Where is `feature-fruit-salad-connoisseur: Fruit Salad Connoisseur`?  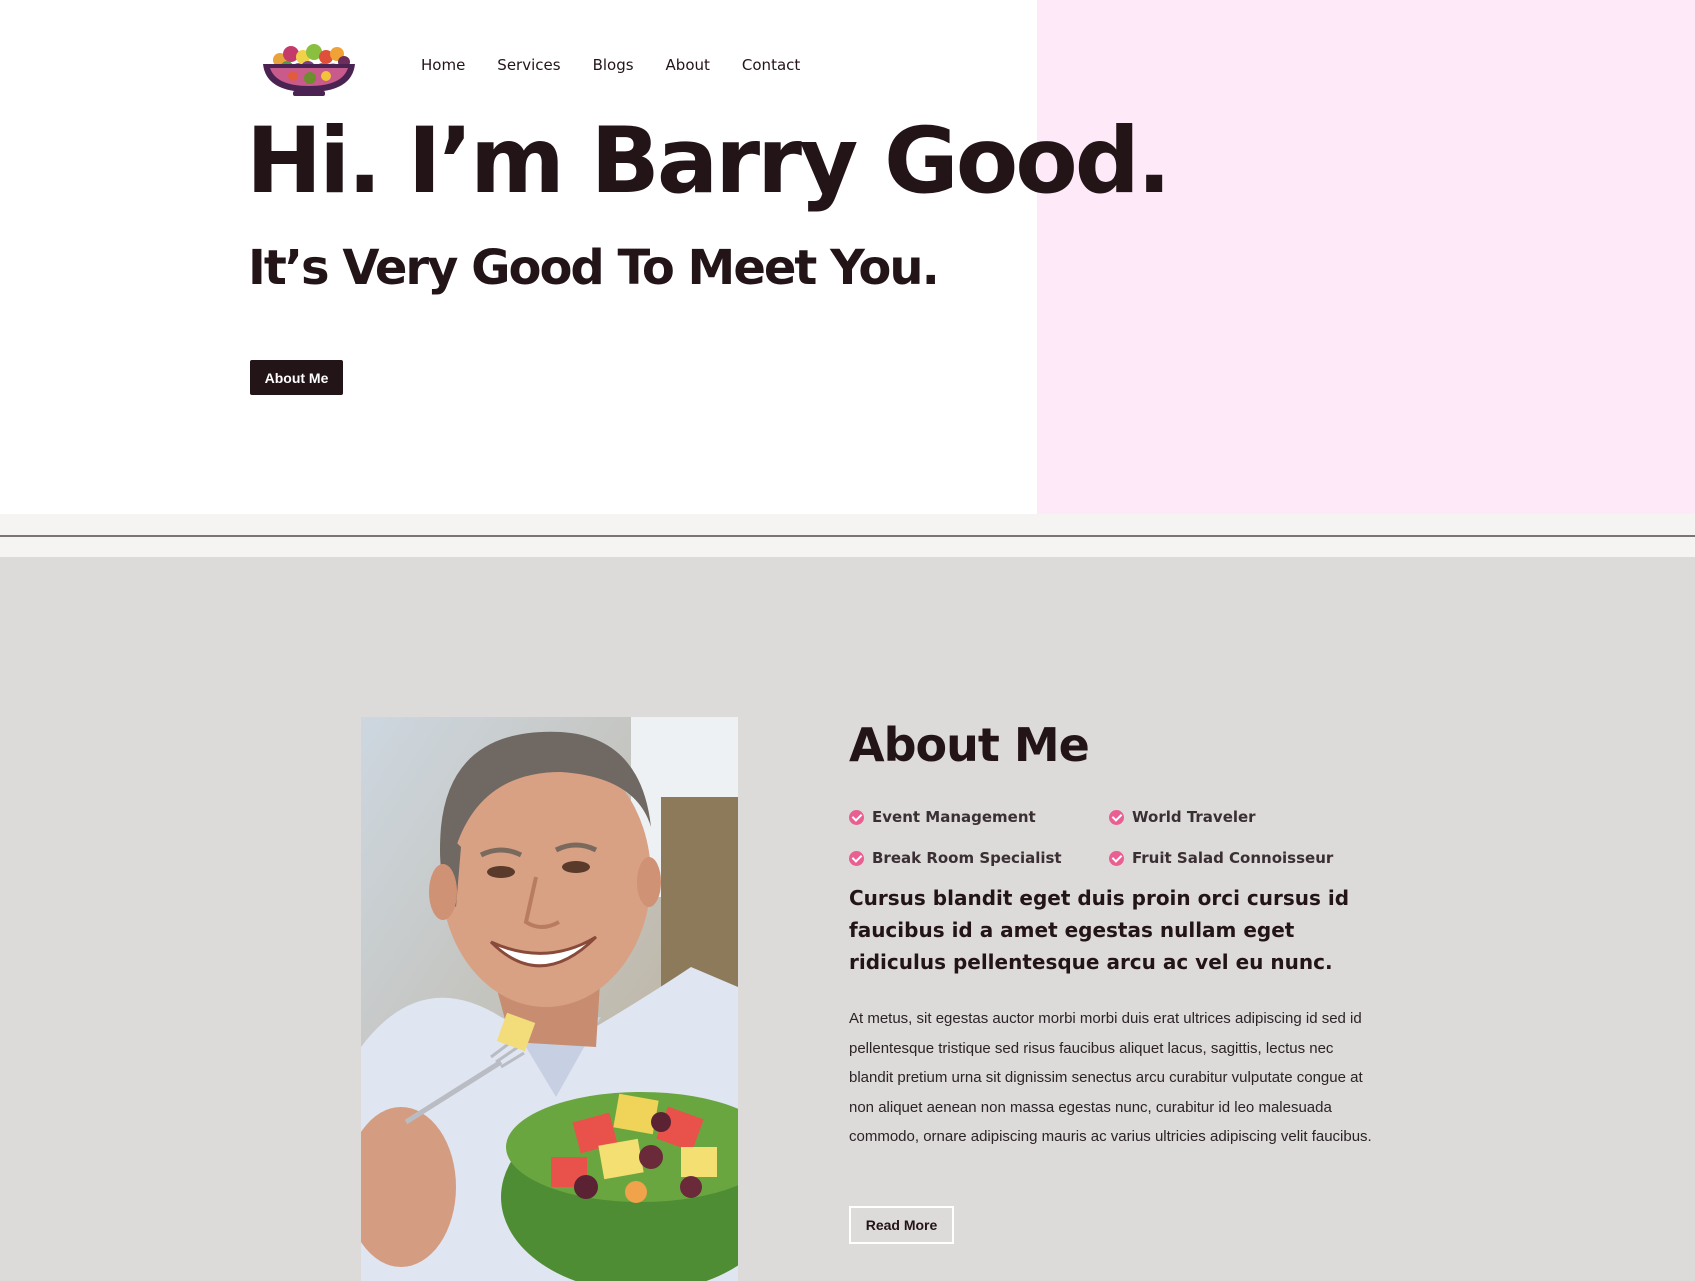 feature-fruit-salad-connoisseur: Fruit Salad Connoisseur is located at coordinates (1221, 858).